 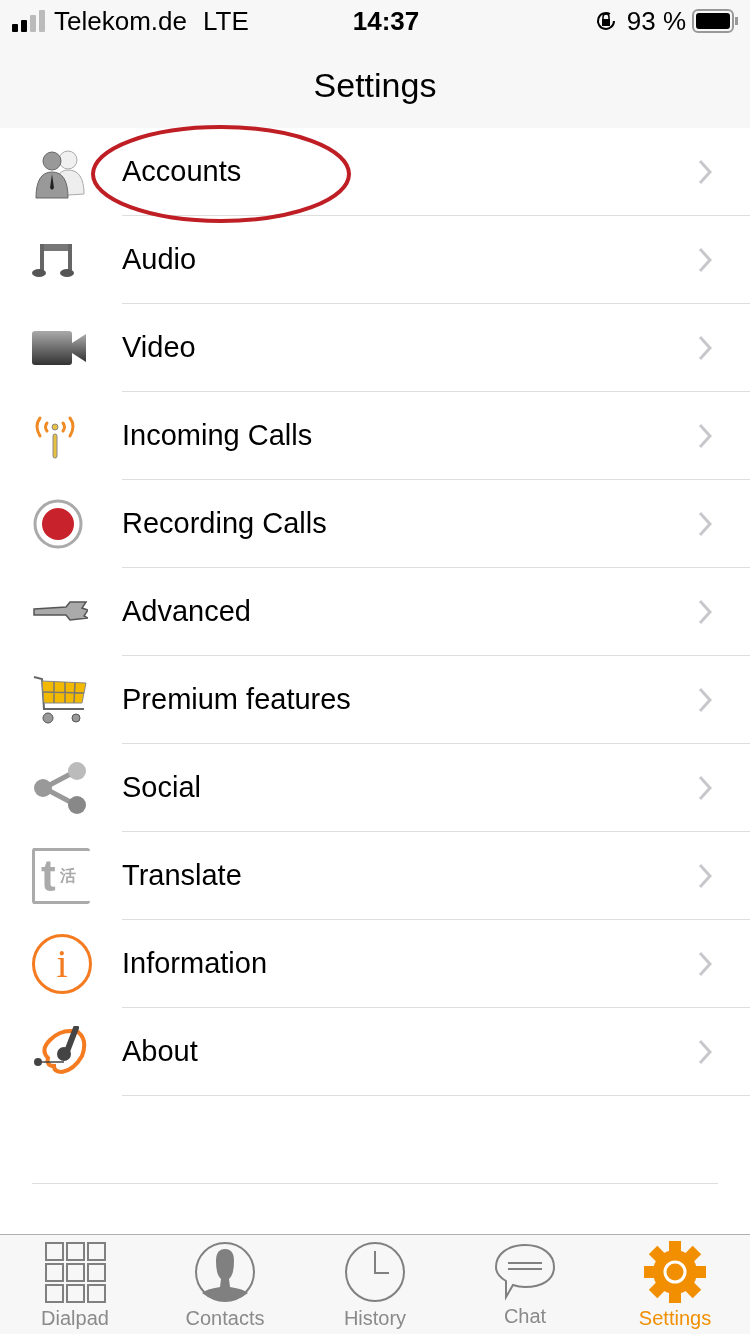 I want to click on tab-label: Chat, so click(x=525, y=1316).